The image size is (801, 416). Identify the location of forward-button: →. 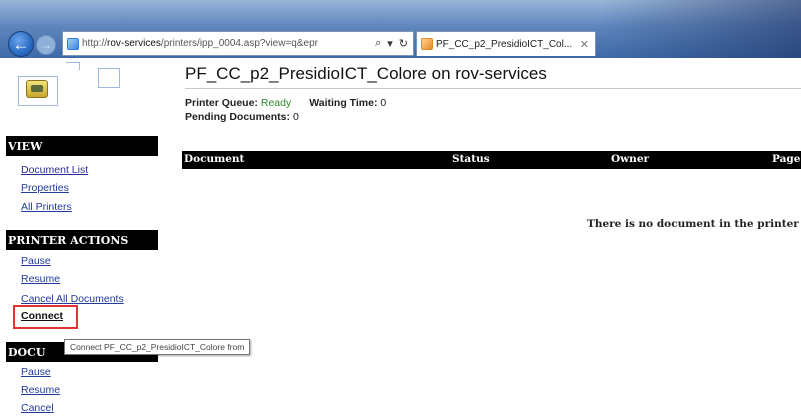
(46, 45).